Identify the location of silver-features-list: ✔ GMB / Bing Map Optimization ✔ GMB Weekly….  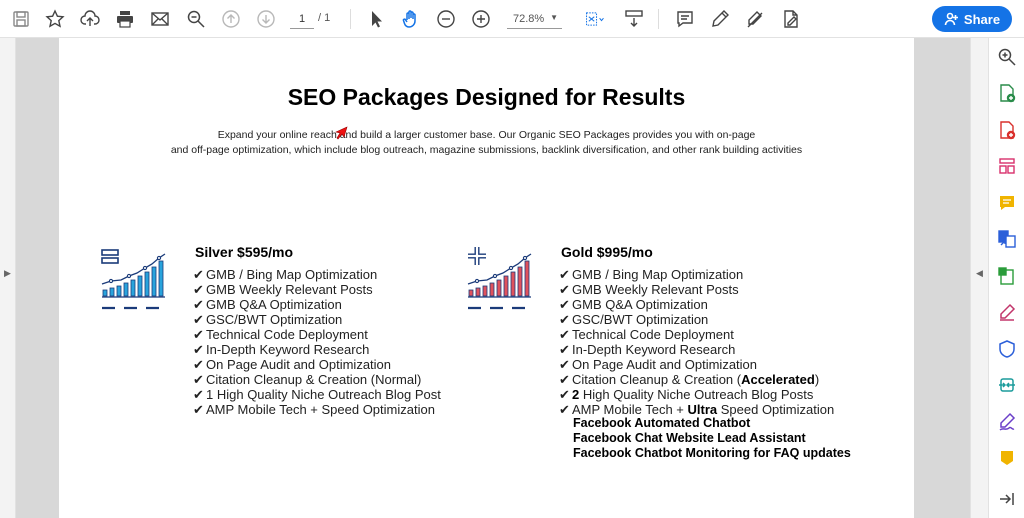
(317, 342).